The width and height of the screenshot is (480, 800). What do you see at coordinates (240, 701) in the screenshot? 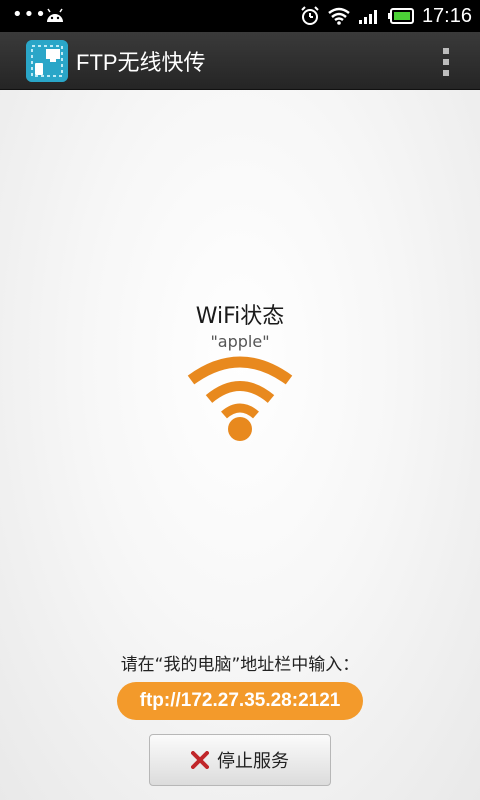
I see `ftp-address-badge: ftp://172.27.35.28:2121` at bounding box center [240, 701].